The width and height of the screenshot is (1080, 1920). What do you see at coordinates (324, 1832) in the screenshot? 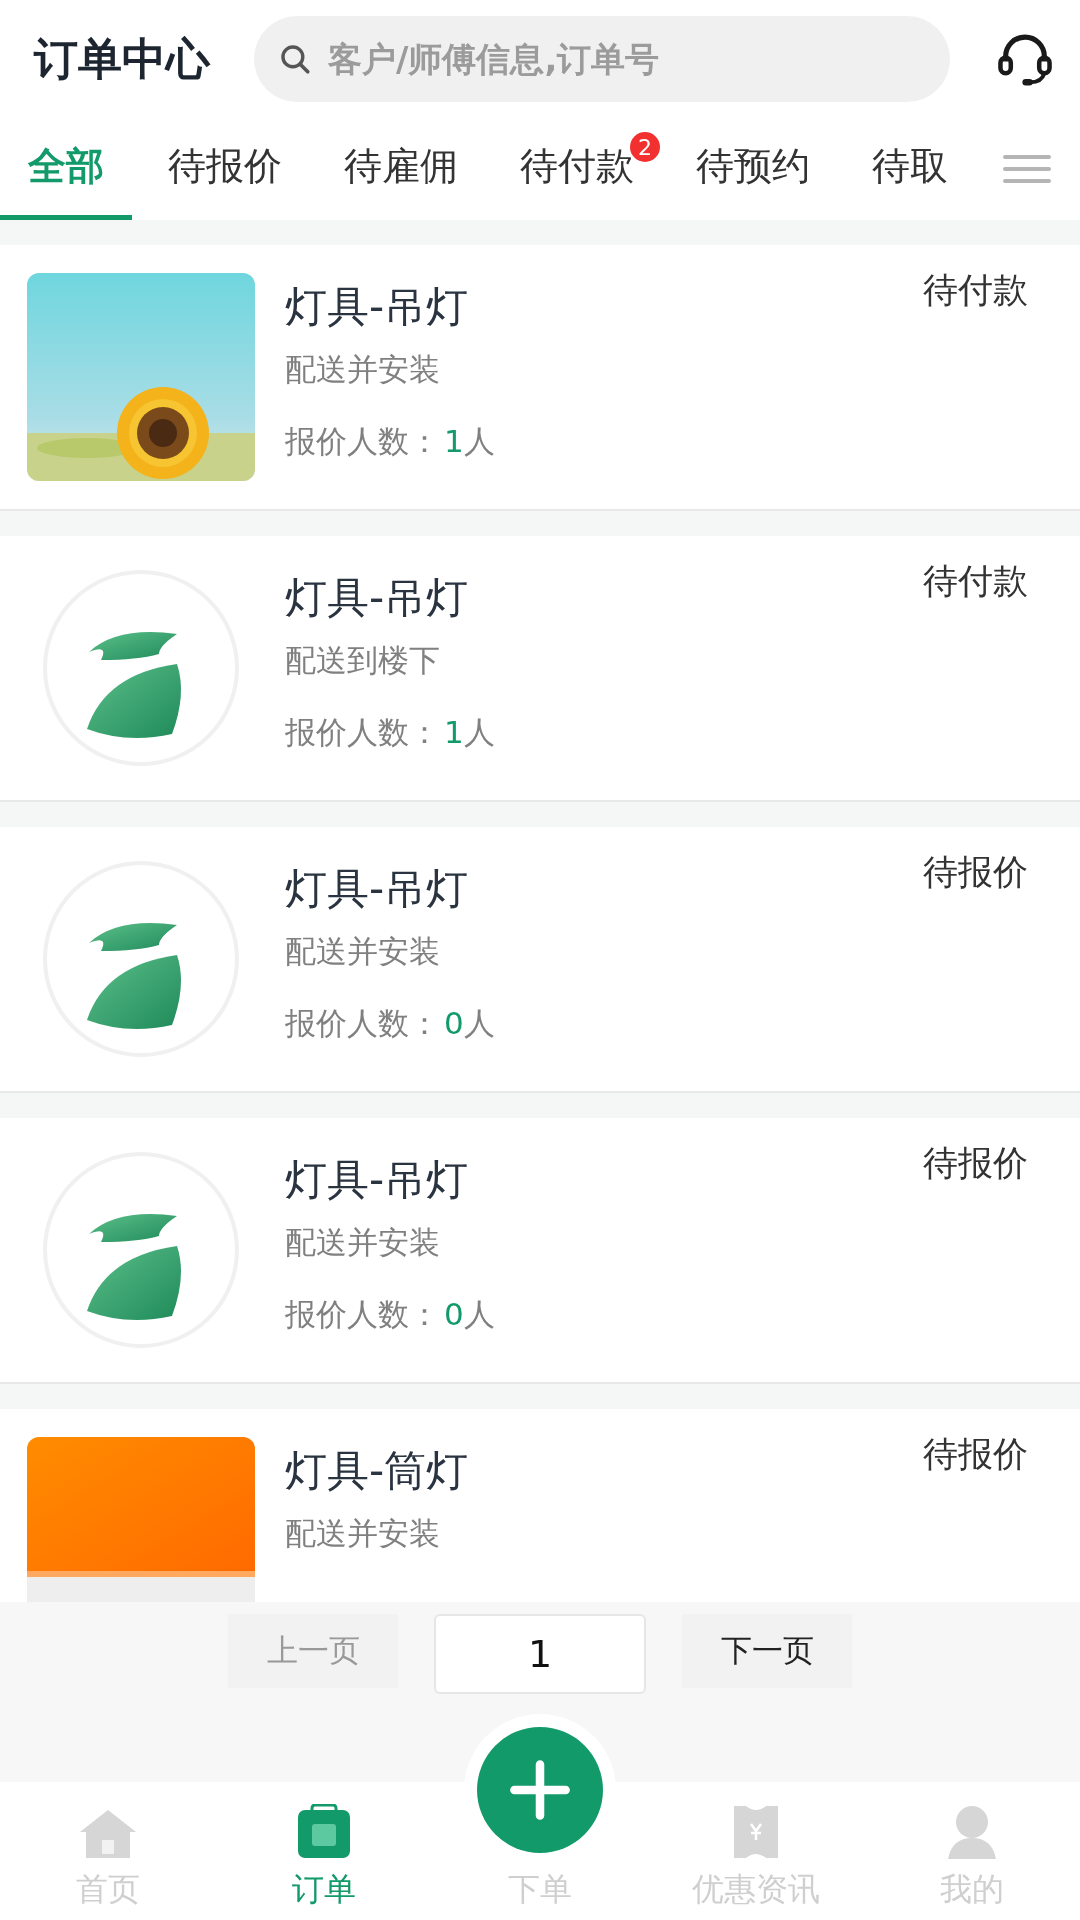
I see `clipboard-icon` at bounding box center [324, 1832].